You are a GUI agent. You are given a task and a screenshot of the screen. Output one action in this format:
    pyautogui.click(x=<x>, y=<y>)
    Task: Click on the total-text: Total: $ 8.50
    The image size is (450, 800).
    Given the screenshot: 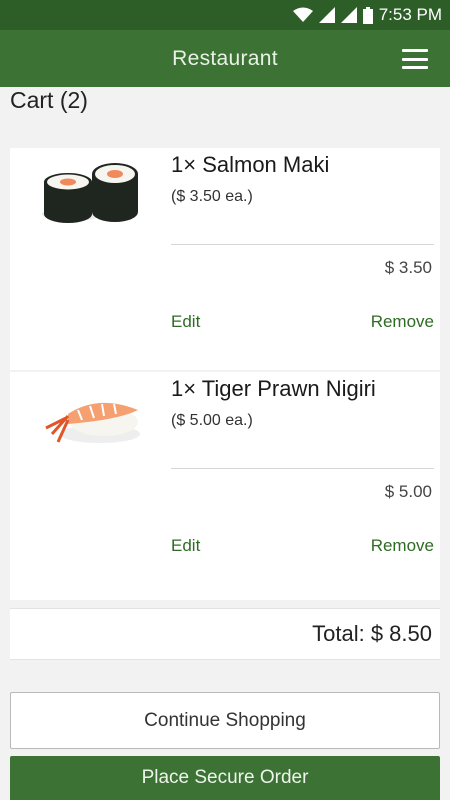 What is the action you would take?
    pyautogui.click(x=372, y=633)
    